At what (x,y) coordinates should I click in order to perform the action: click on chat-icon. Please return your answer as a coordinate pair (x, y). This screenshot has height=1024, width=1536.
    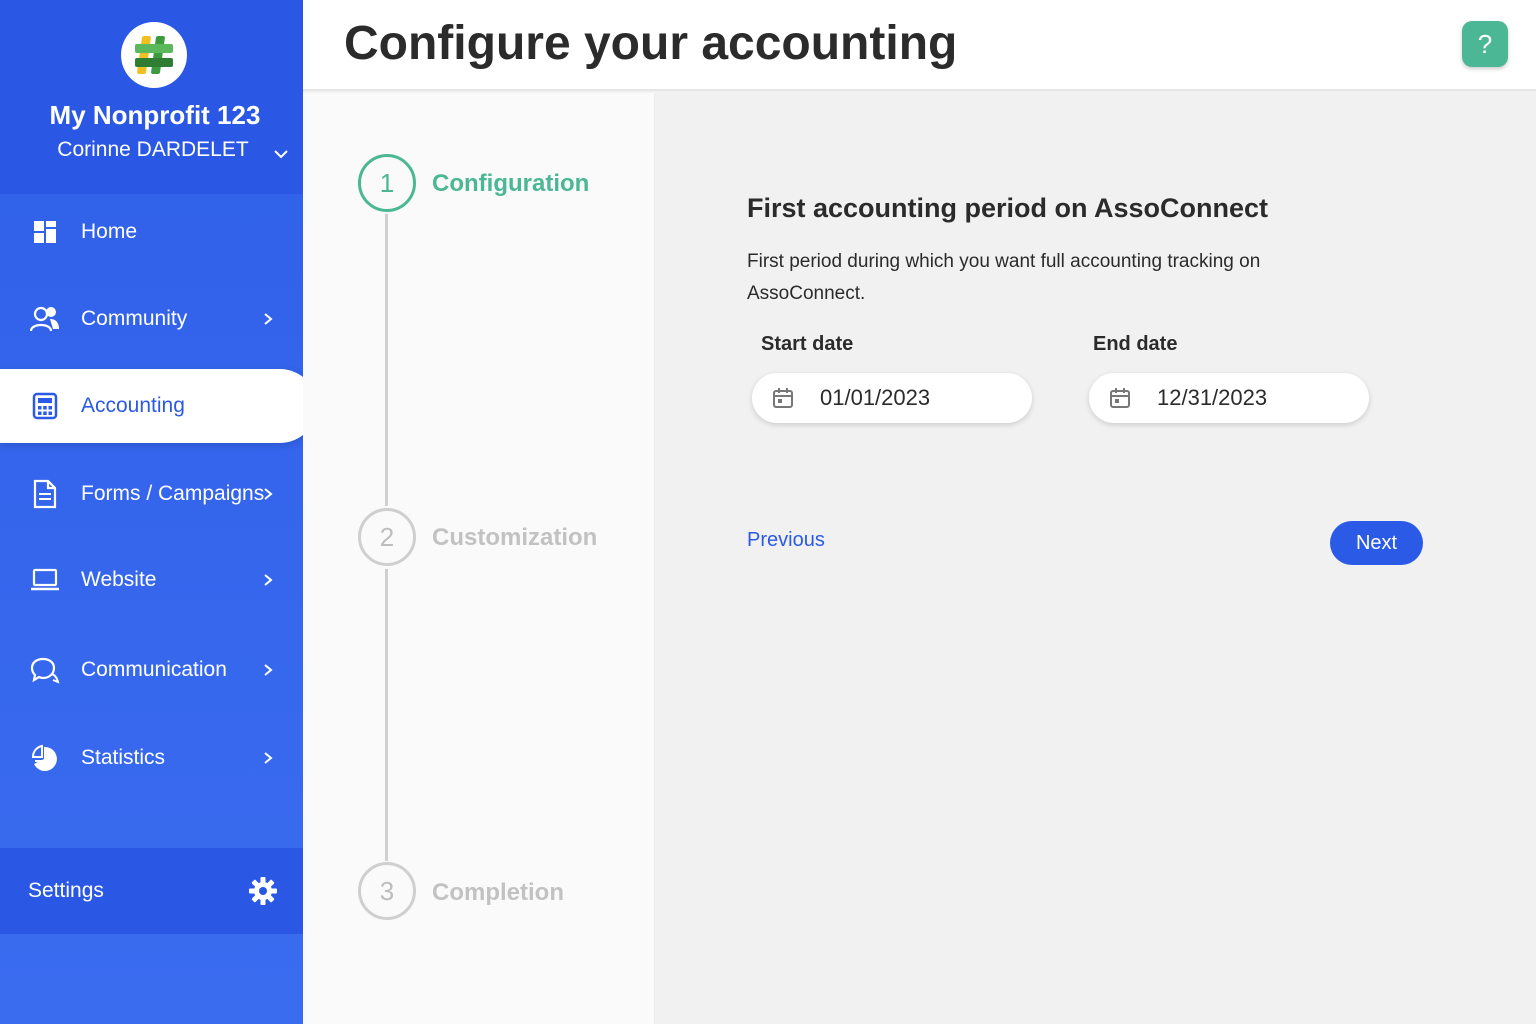
    Looking at the image, I should click on (45, 670).